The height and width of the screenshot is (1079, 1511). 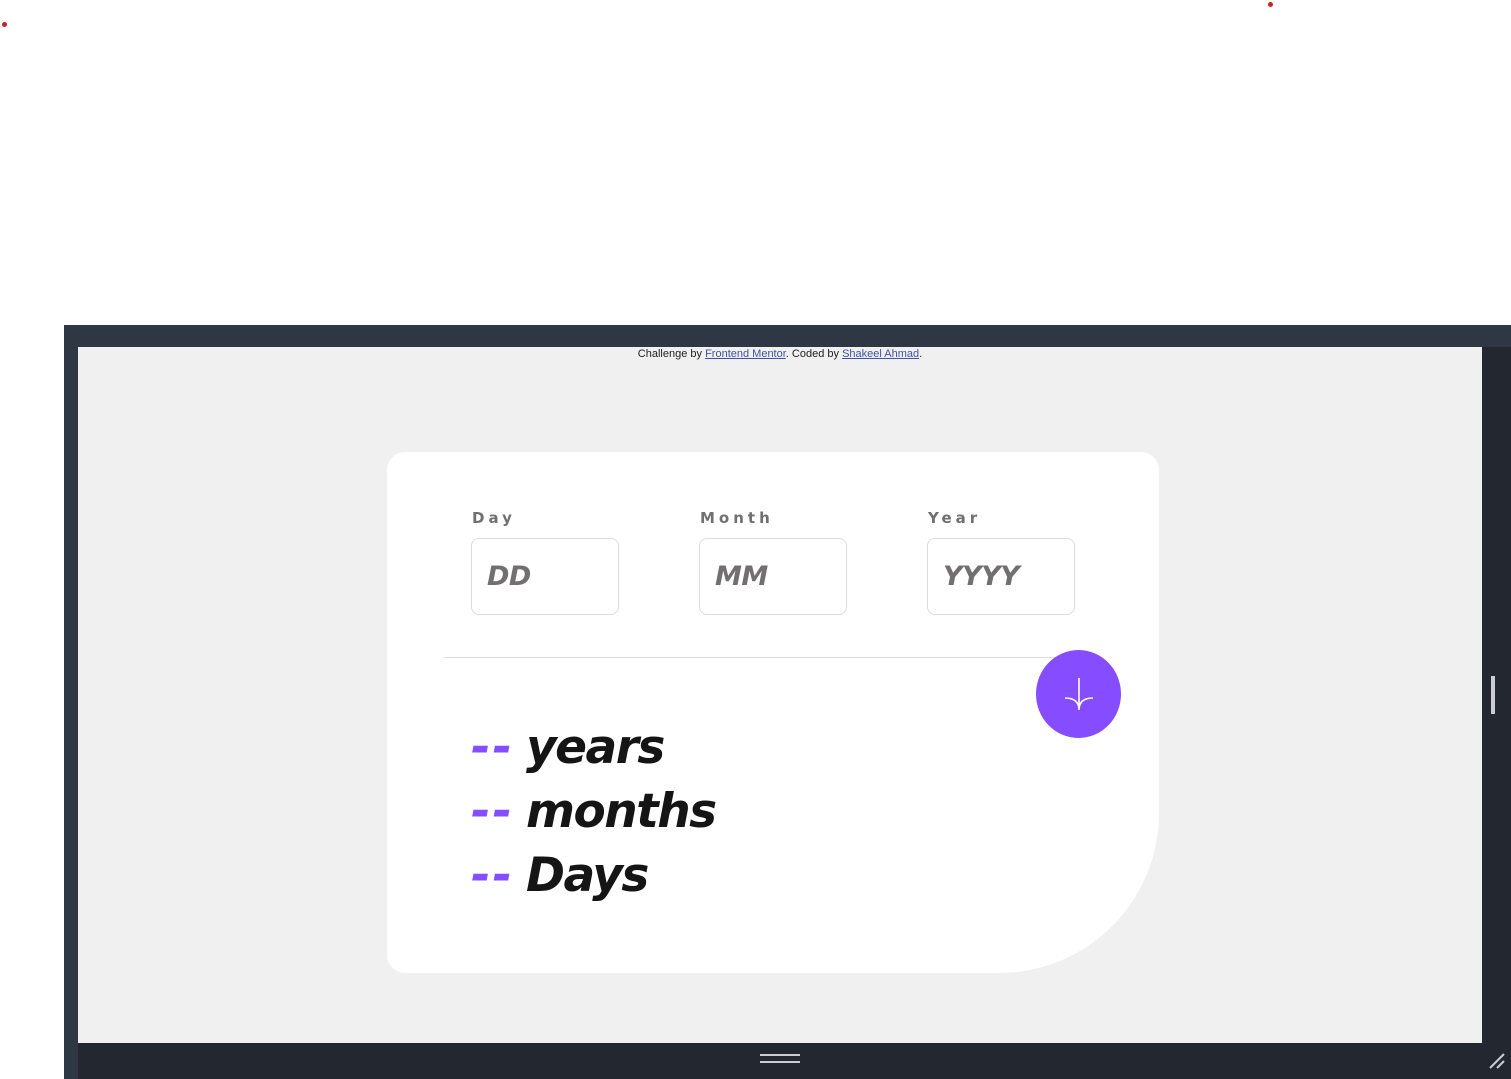 I want to click on month-field: Month MM, so click(x=773, y=562).